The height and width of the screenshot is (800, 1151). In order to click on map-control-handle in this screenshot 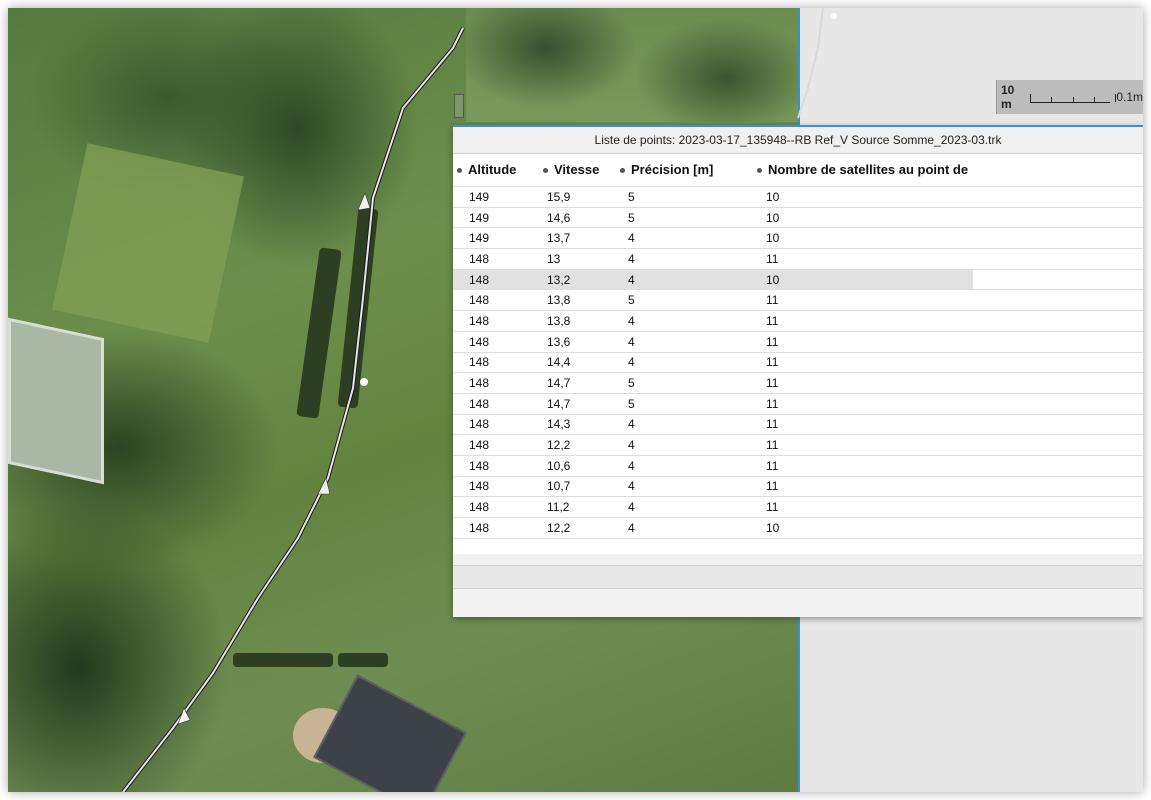, I will do `click(459, 106)`.